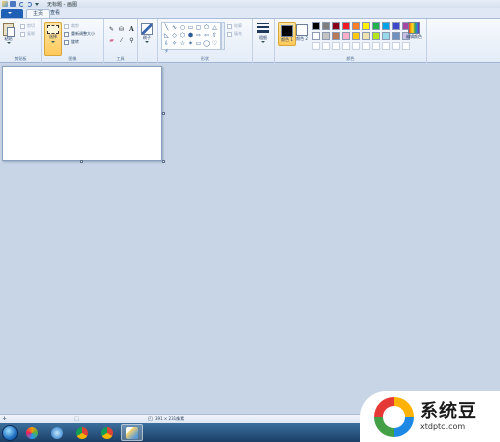 The height and width of the screenshot is (442, 500). Describe the element at coordinates (72, 58) in the screenshot. I see `image-group-label: 图像` at that location.